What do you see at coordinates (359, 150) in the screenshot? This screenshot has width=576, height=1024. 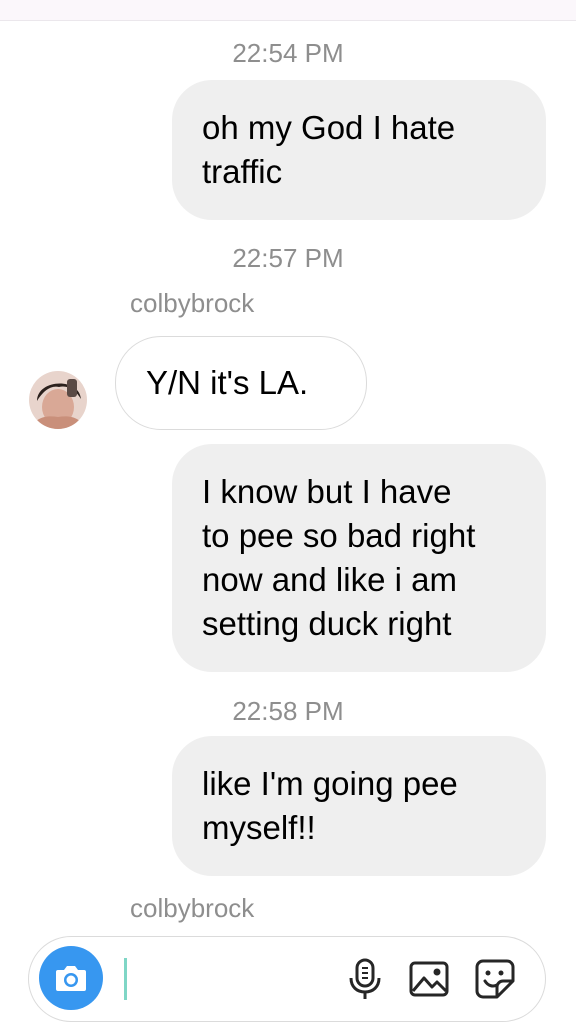 I see `outgoing-message: oh my God I hate traffic` at bounding box center [359, 150].